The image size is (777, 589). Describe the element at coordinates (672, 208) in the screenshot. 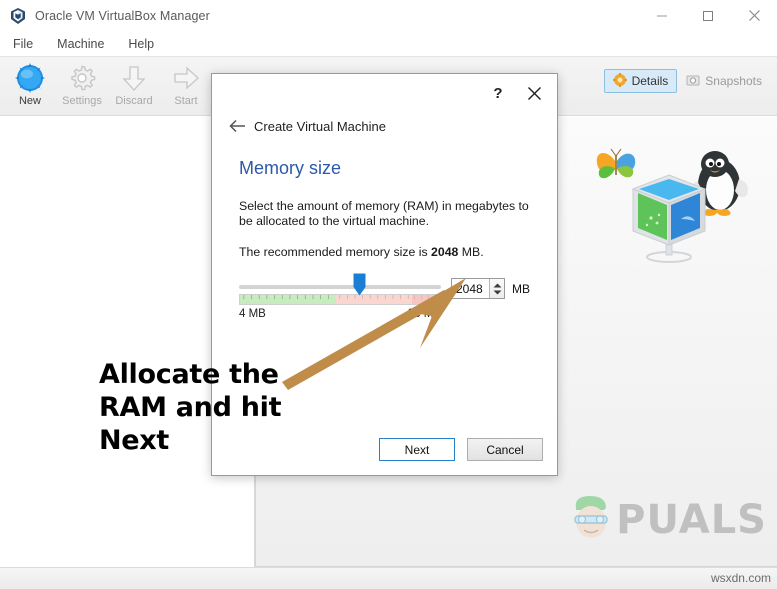

I see `virtualbox-welcome-graphic` at that location.